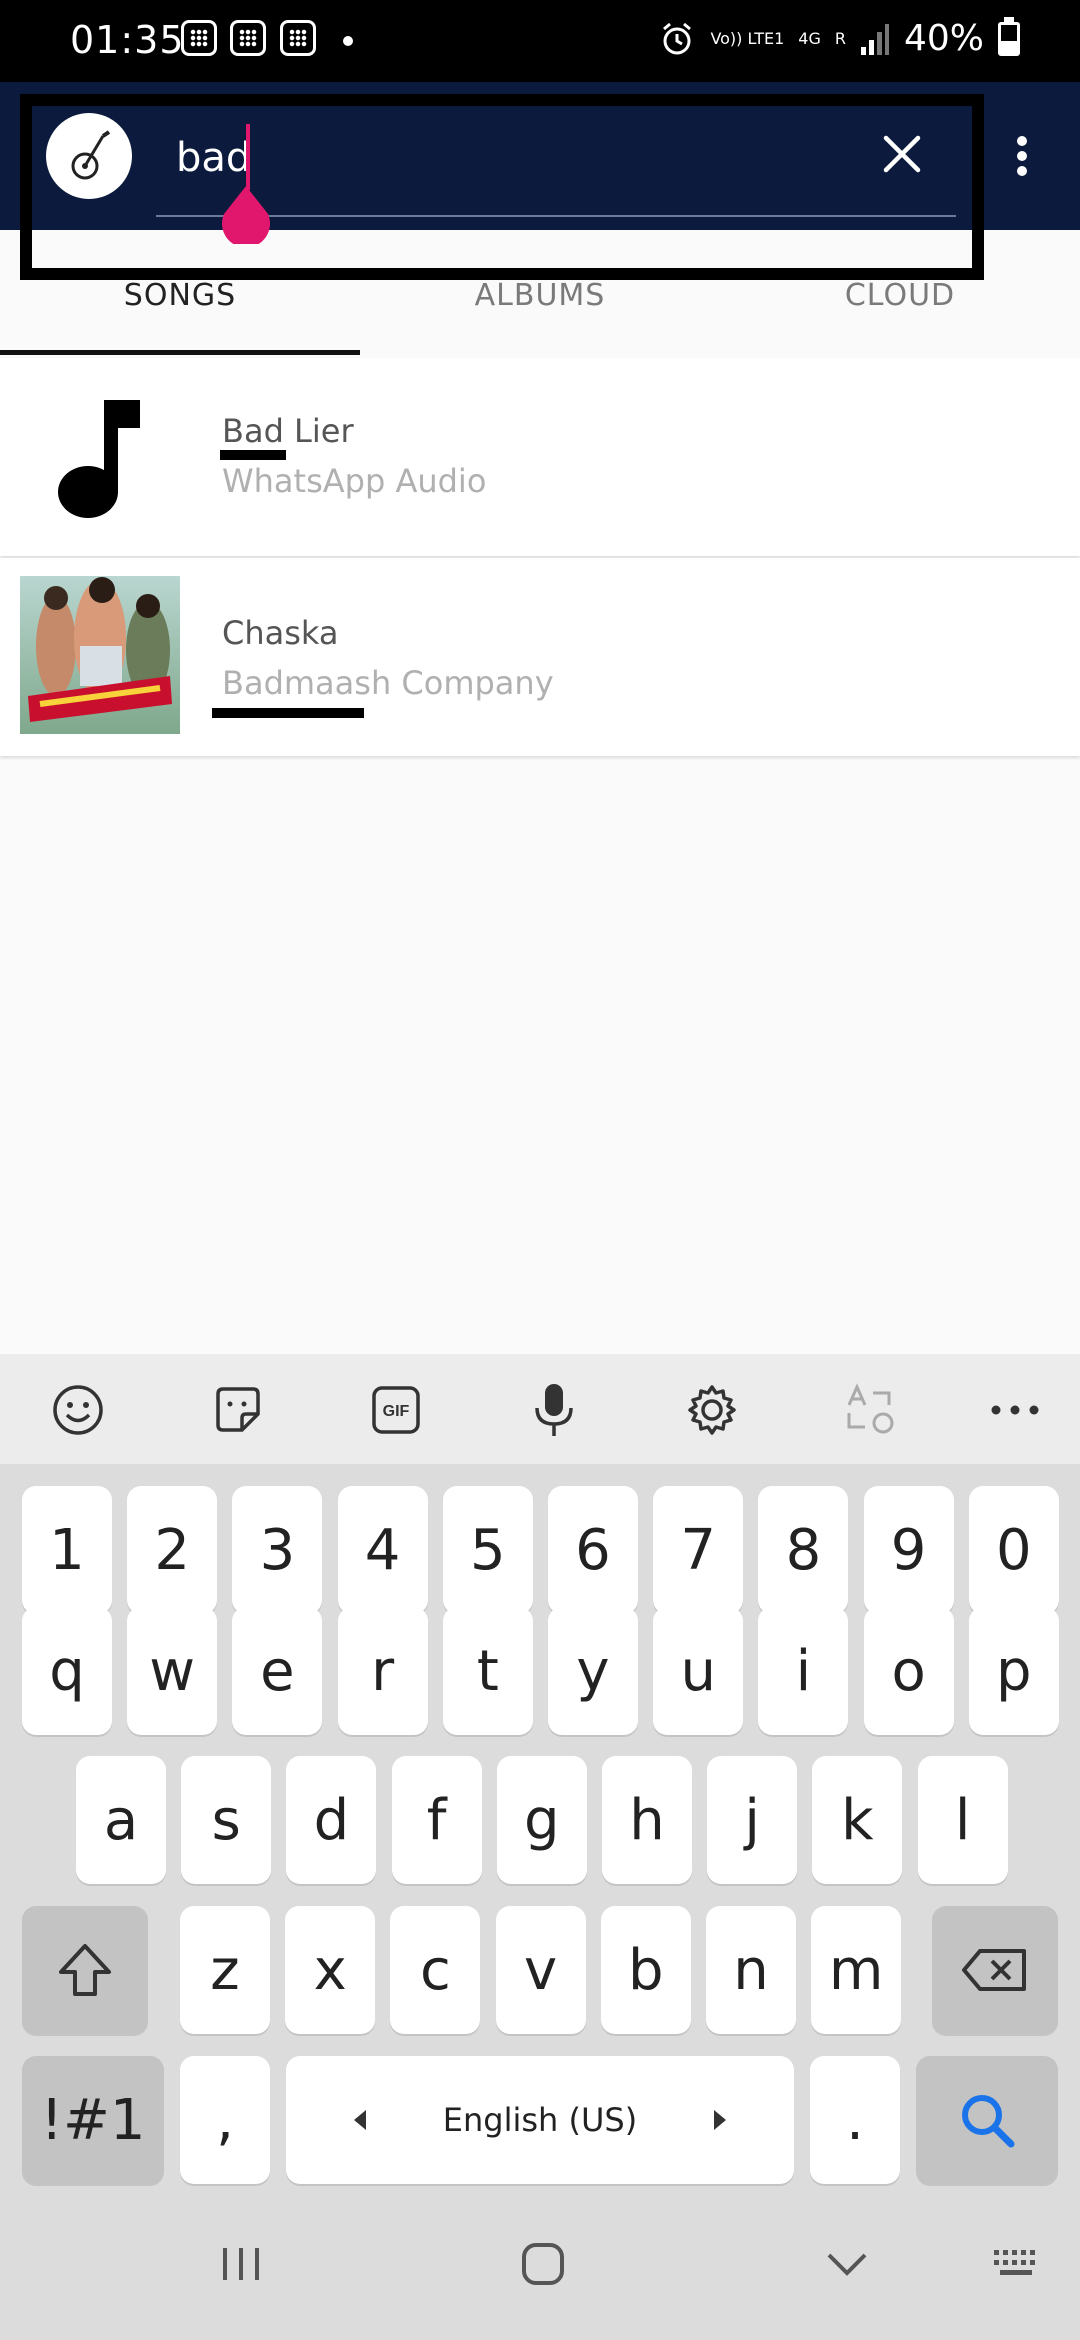  What do you see at coordinates (121, 1820) in the screenshot?
I see `key-a: a` at bounding box center [121, 1820].